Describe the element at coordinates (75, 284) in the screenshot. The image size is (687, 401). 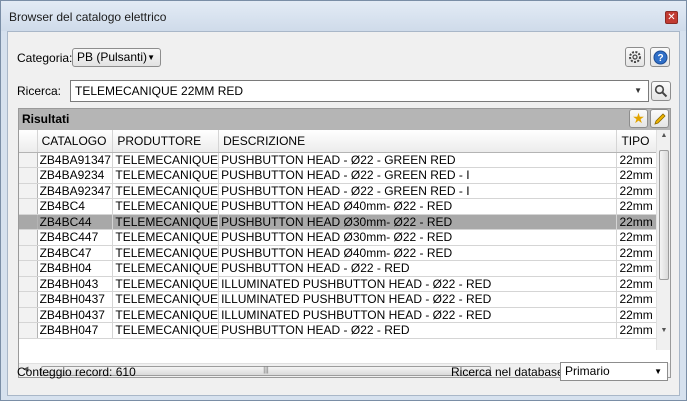
I see `cell-catalogo: ZB4BH043` at that location.